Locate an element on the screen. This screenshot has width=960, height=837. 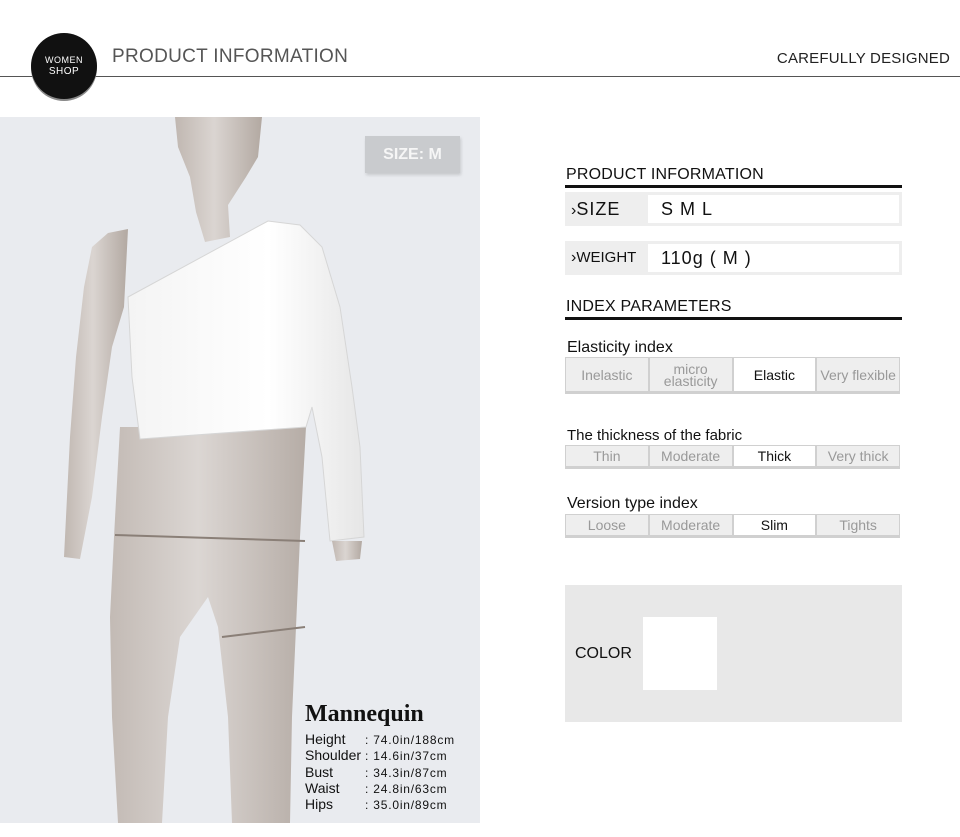
measurement-label: Waist is located at coordinates (322, 788).